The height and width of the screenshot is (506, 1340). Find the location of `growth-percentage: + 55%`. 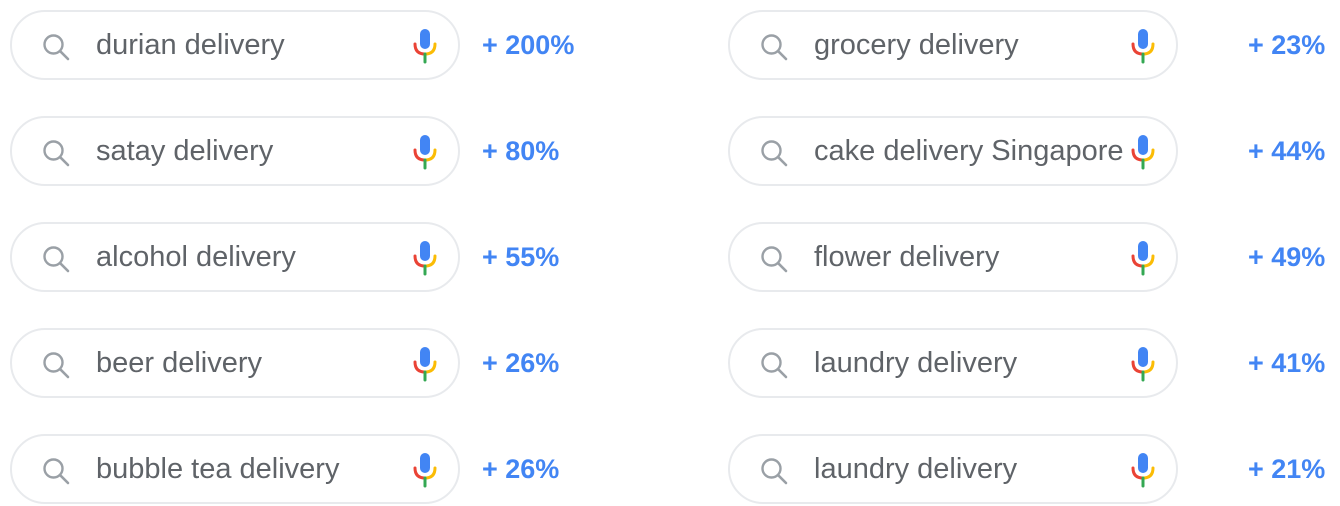

growth-percentage: + 55% is located at coordinates (521, 257).